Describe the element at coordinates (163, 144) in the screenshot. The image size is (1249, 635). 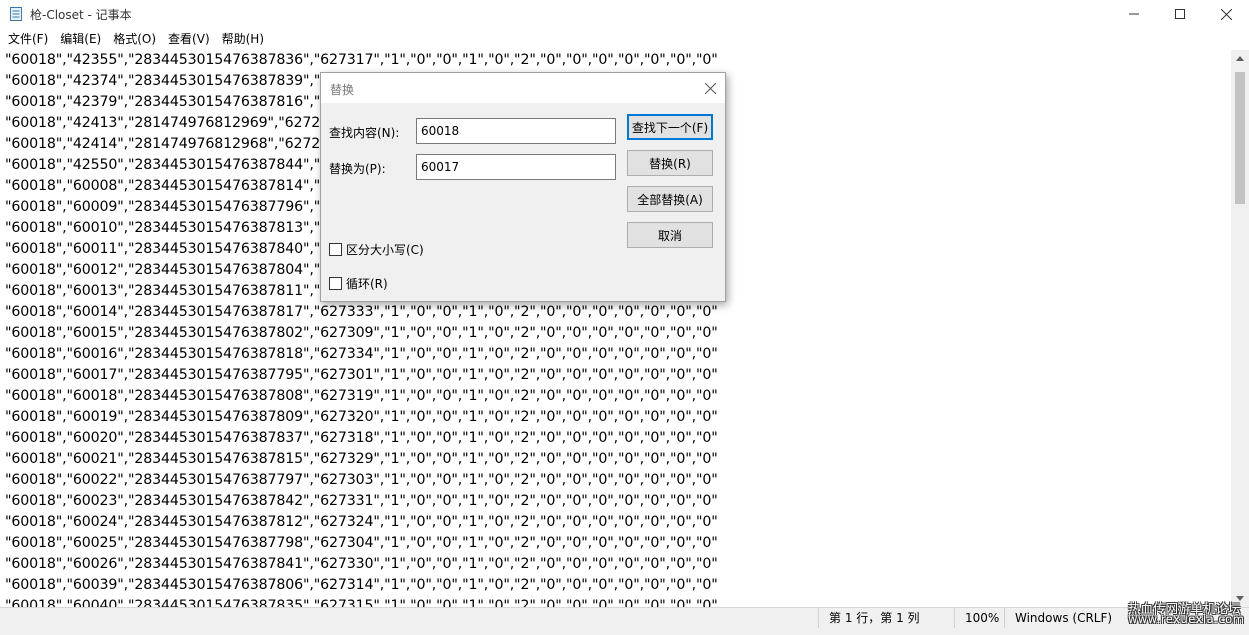
I see `text-line: "60018","42414","281474976812968","6272` at that location.